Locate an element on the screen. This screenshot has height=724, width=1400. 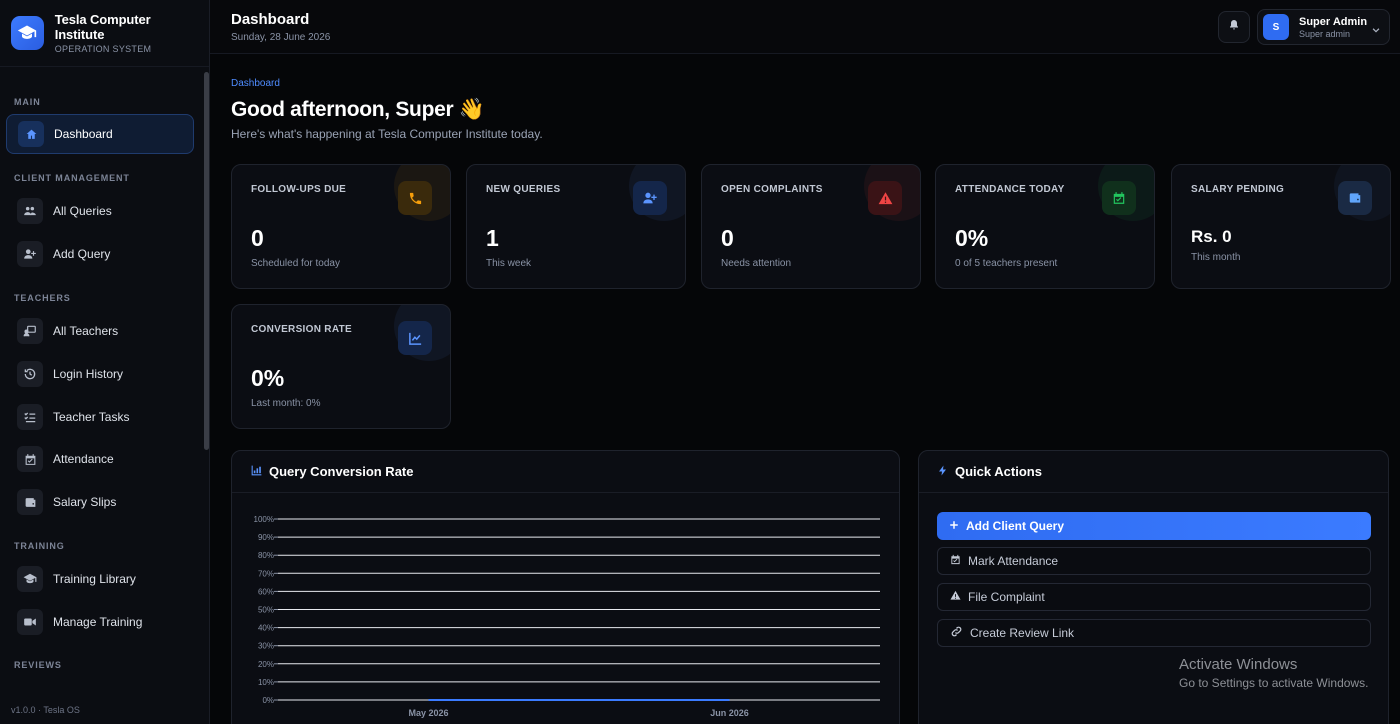
nav-section-main: MAIN is located at coordinates (27, 102).